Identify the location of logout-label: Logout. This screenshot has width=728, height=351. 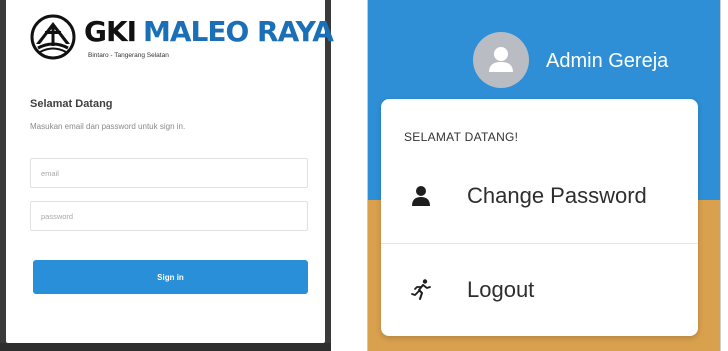
(501, 289).